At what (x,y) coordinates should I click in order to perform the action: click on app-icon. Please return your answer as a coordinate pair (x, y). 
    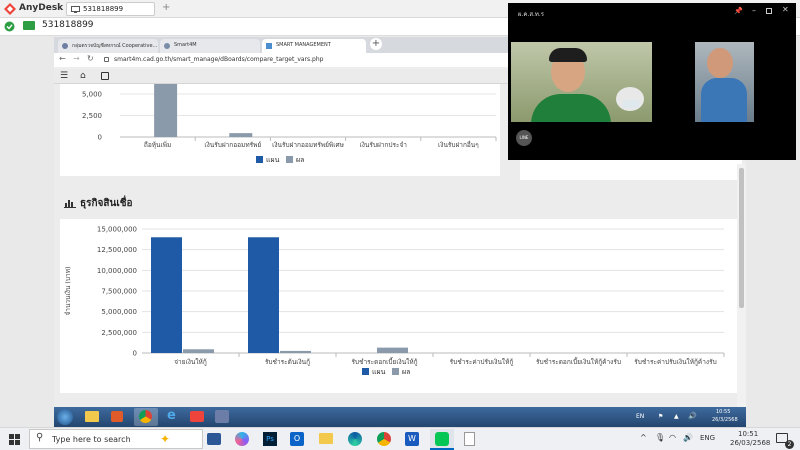
    Looking at the image, I should click on (222, 416).